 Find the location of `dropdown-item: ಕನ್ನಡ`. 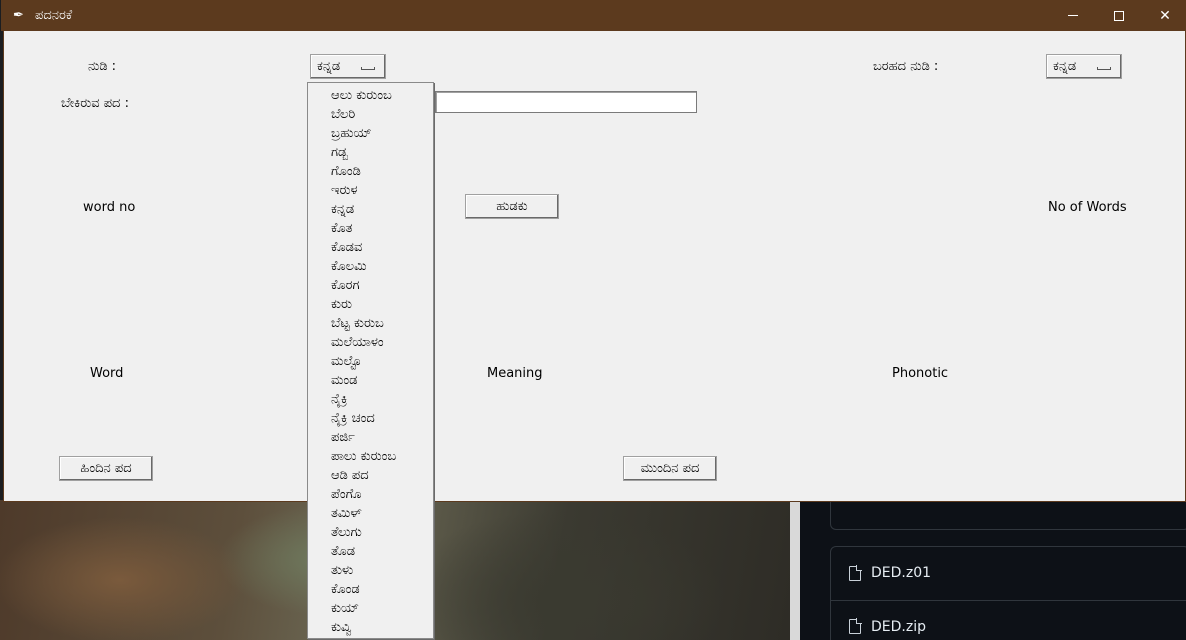

dropdown-item: ಕನ್ನಡ is located at coordinates (370, 209).